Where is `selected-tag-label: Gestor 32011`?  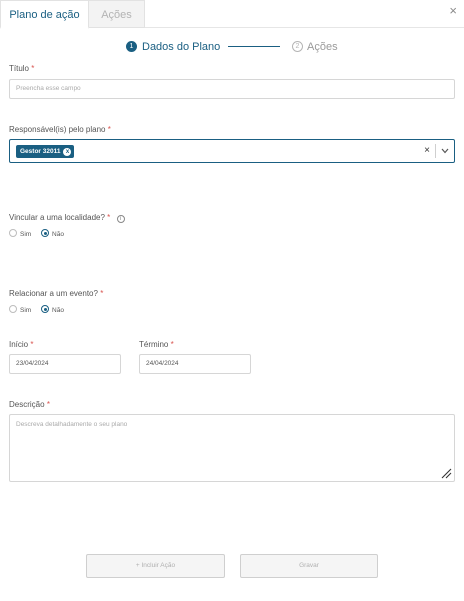 selected-tag-label: Gestor 32011 is located at coordinates (40, 151).